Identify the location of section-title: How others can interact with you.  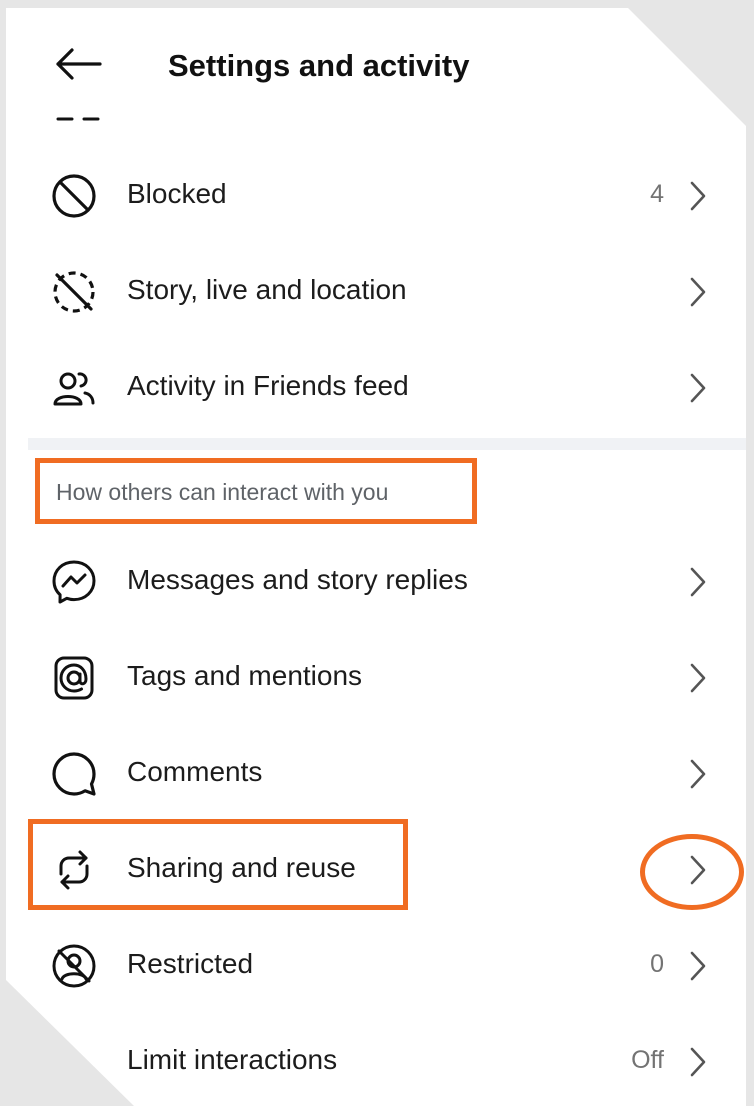
(222, 492).